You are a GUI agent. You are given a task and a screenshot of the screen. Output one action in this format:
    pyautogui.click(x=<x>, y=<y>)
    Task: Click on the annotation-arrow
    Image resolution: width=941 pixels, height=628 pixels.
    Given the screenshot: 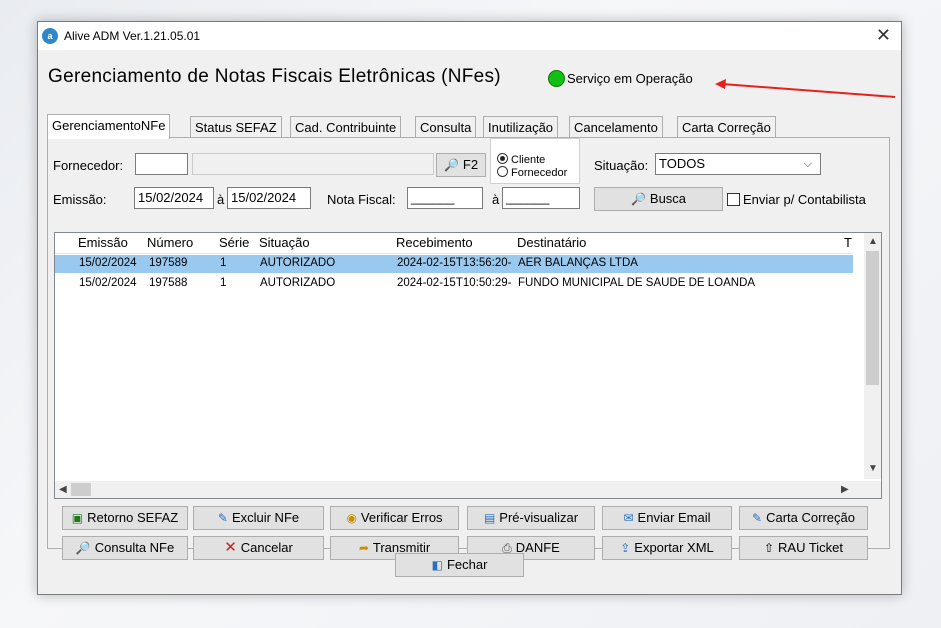 What is the action you would take?
    pyautogui.click(x=805, y=88)
    